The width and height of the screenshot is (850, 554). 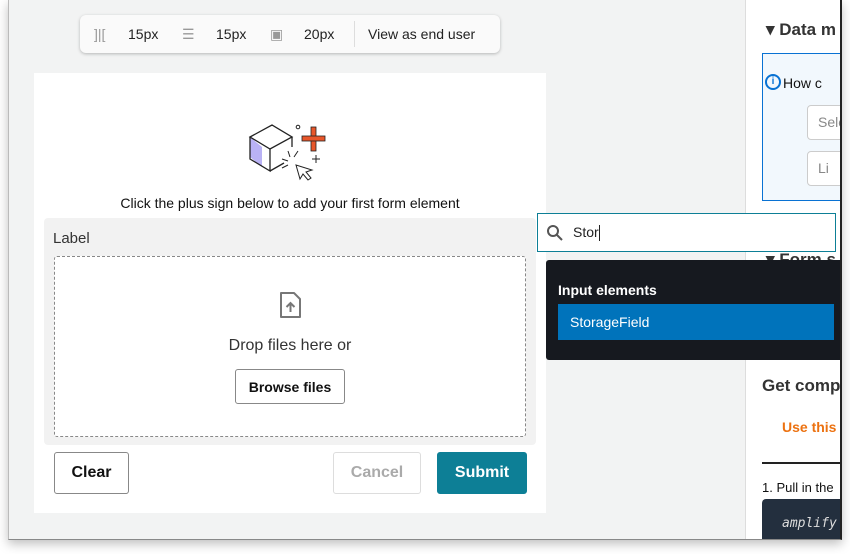 What do you see at coordinates (236, 34) in the screenshot?
I see `vertical-gap-value: 15px` at bounding box center [236, 34].